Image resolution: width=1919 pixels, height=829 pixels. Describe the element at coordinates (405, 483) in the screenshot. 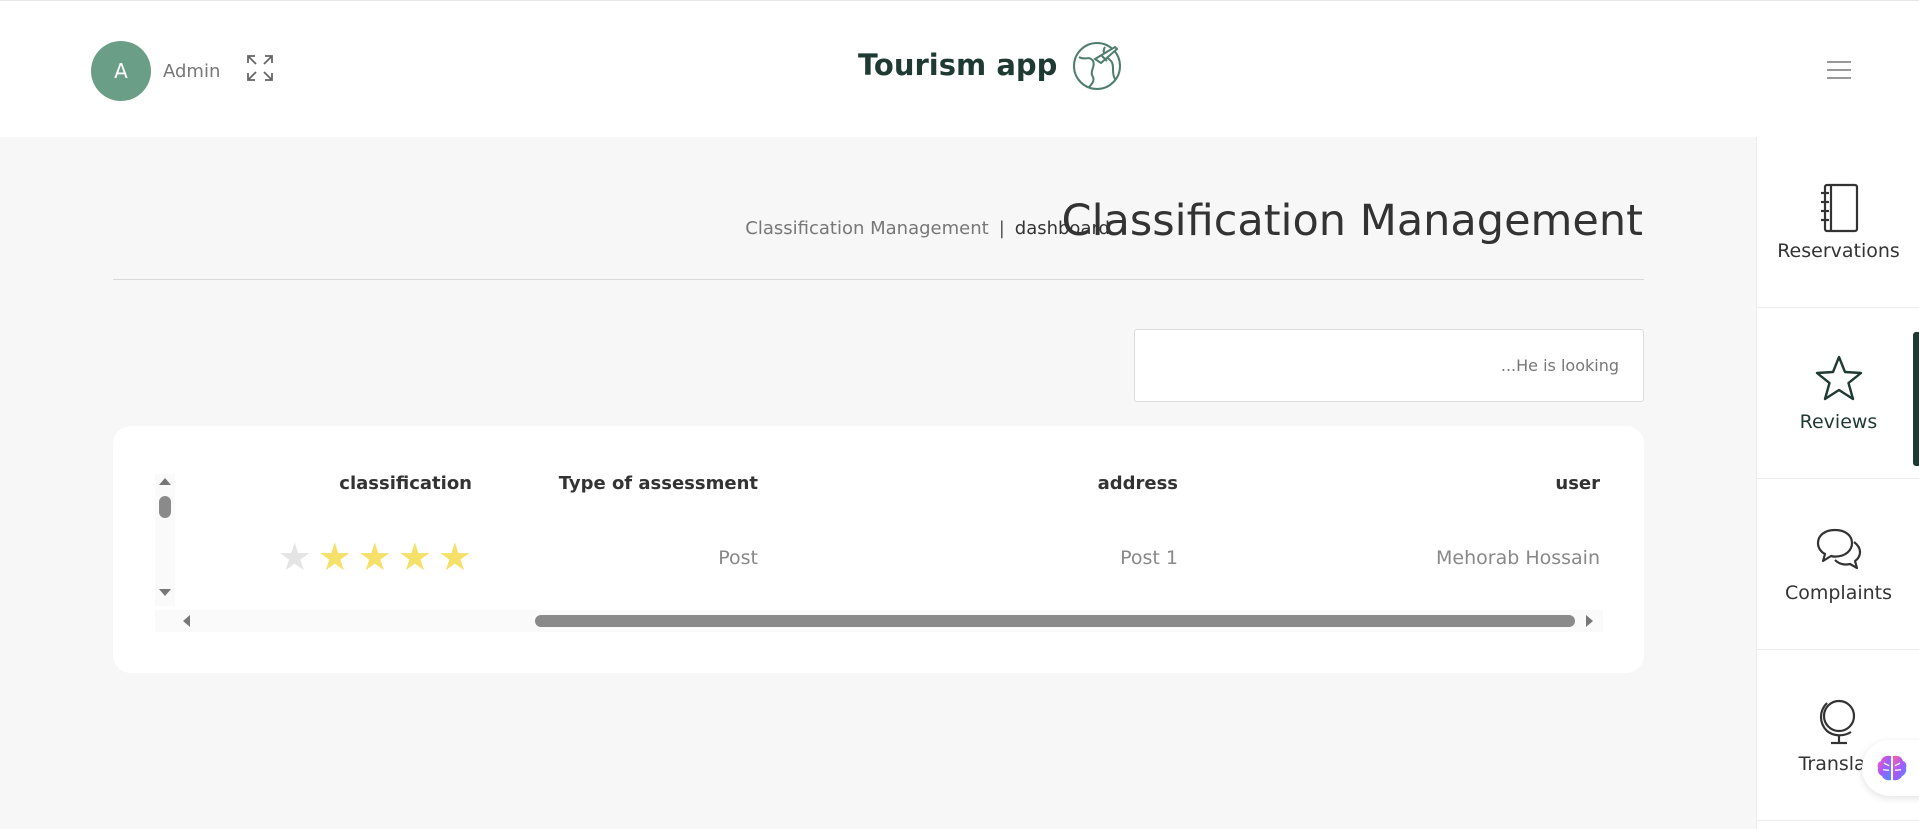

I see `column-header-classification: classification` at that location.